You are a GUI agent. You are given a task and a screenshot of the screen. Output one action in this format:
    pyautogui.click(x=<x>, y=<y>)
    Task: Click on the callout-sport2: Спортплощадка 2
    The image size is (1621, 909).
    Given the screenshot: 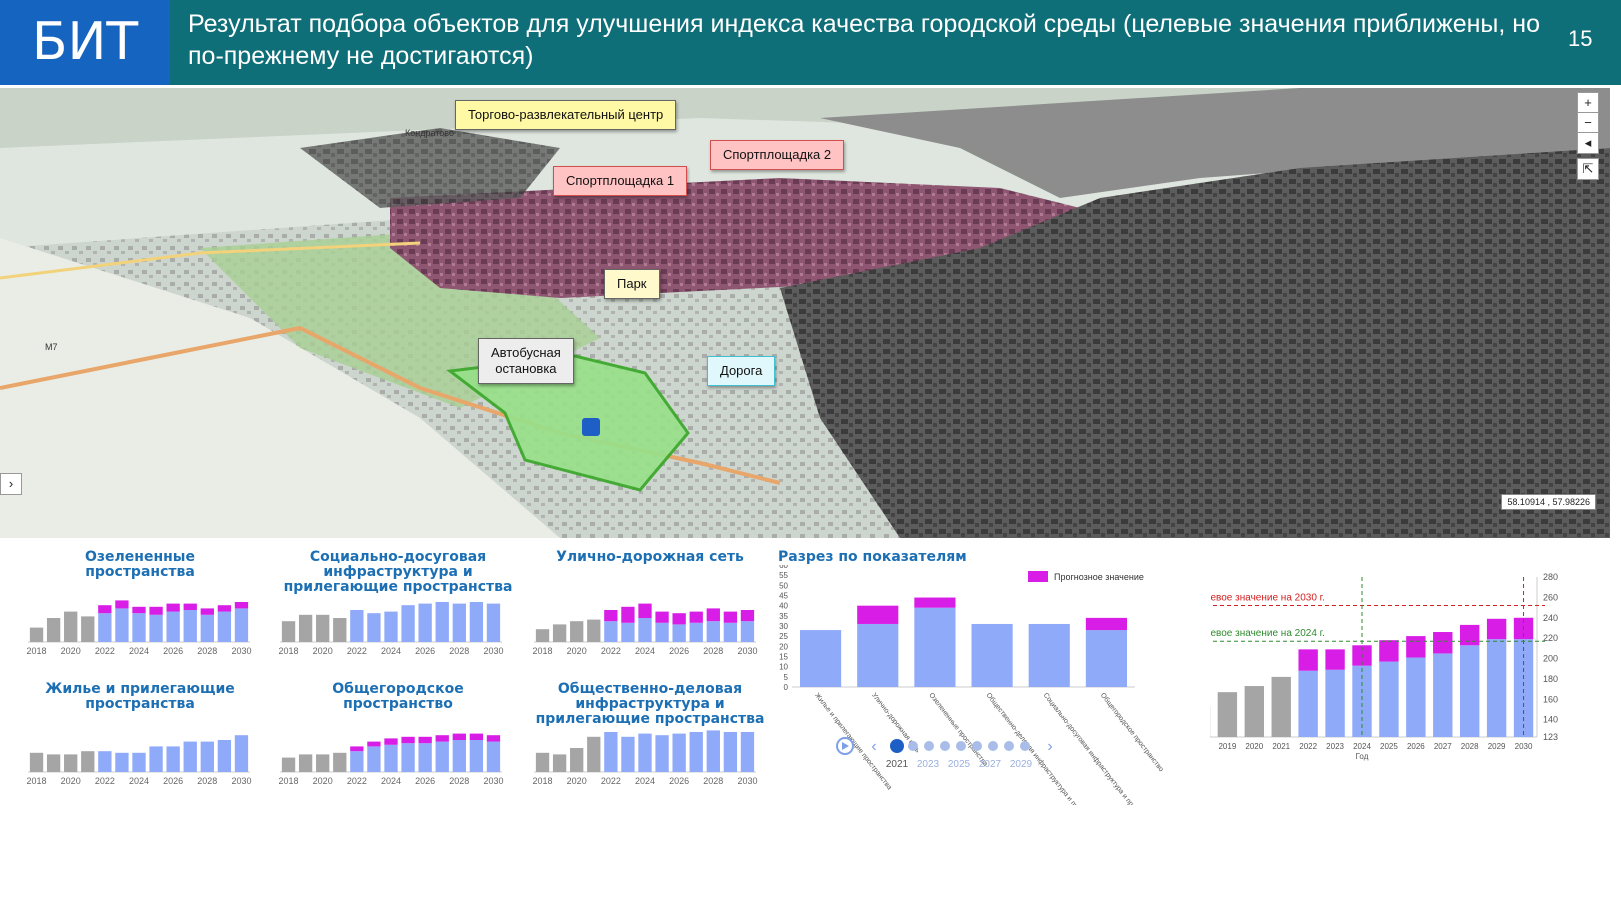 What is the action you would take?
    pyautogui.click(x=777, y=155)
    